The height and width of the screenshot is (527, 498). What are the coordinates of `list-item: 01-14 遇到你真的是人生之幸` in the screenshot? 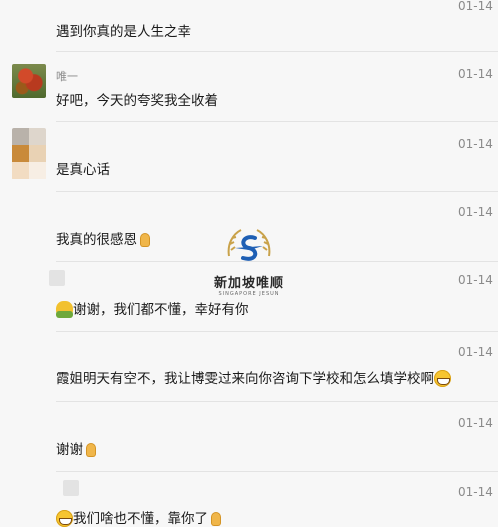 It's located at (249, 26).